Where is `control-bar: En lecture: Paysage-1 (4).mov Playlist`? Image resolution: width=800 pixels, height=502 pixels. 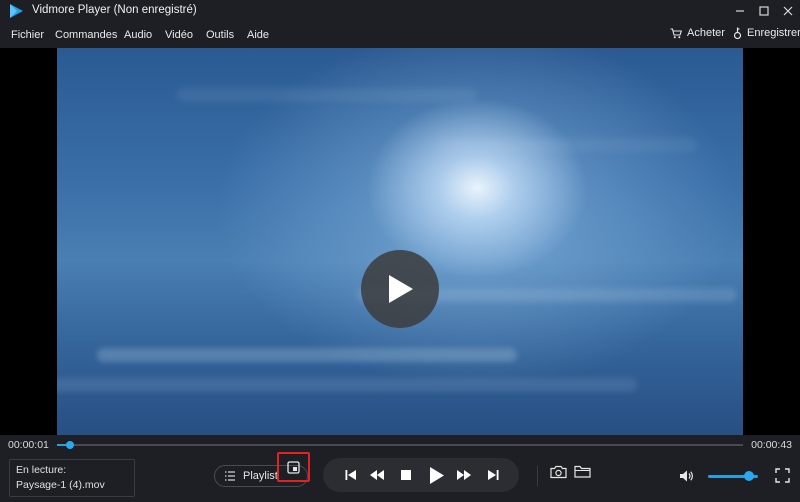
control-bar: En lecture: Paysage-1 (4).mov Playlist is located at coordinates (400, 477).